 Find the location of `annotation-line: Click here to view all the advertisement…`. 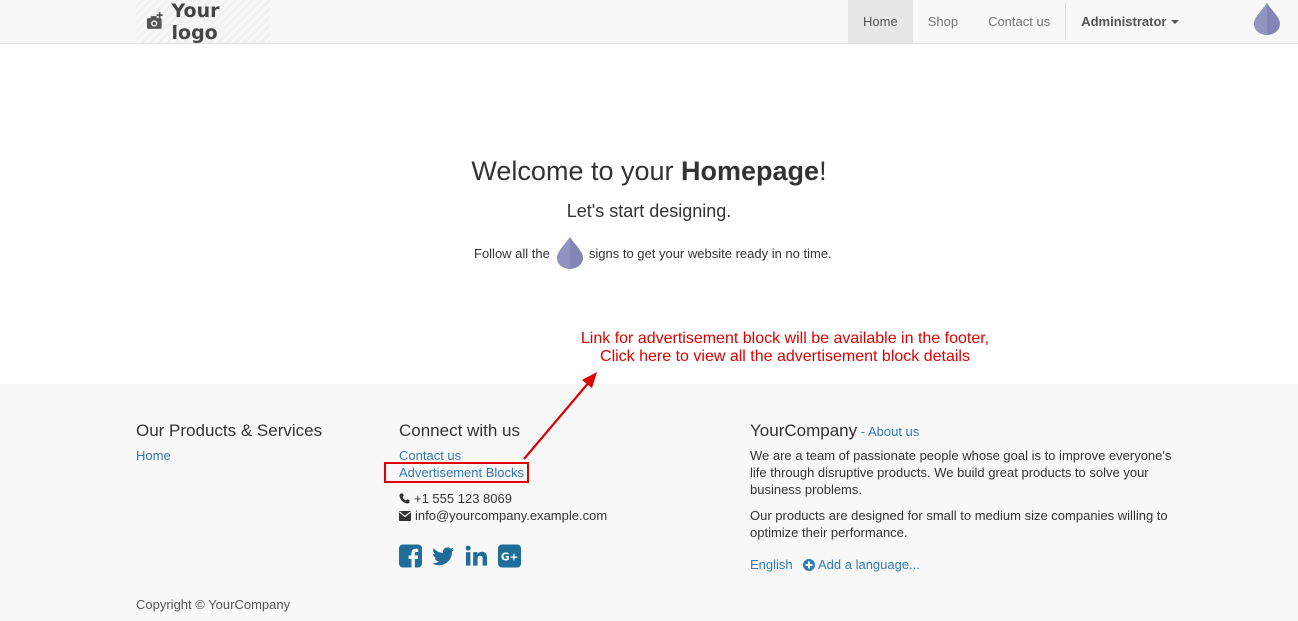

annotation-line: Click here to view all the advertisement… is located at coordinates (785, 356).